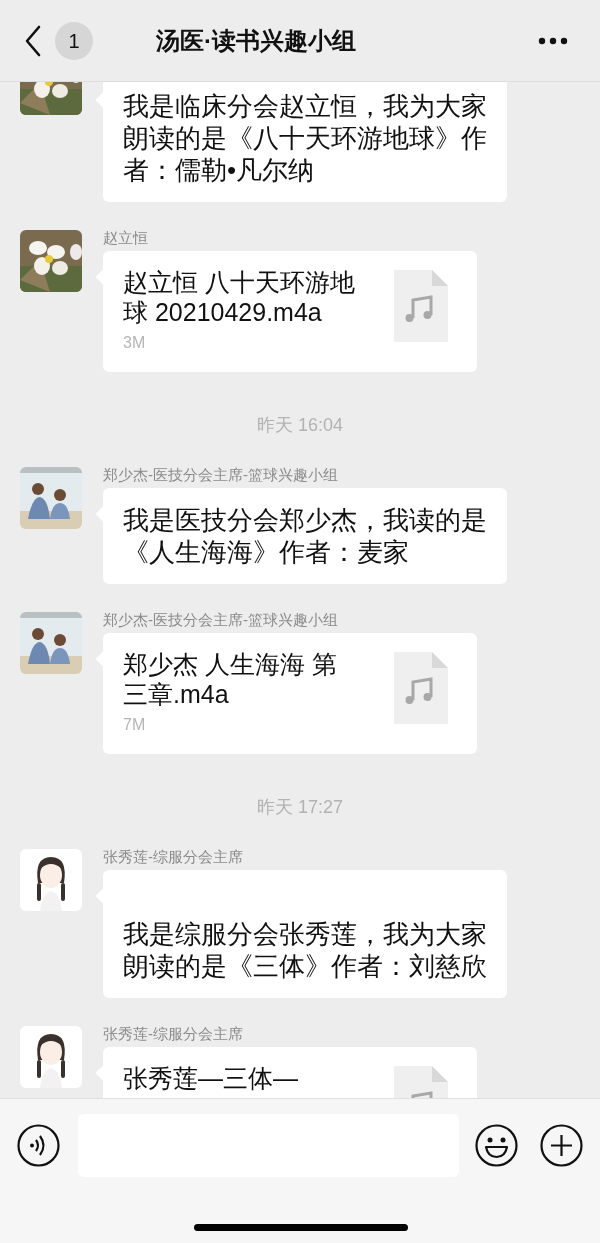 The image size is (600, 1243). Describe the element at coordinates (299, 807) in the screenshot. I see `timestamp: 昨天 17:27` at that location.